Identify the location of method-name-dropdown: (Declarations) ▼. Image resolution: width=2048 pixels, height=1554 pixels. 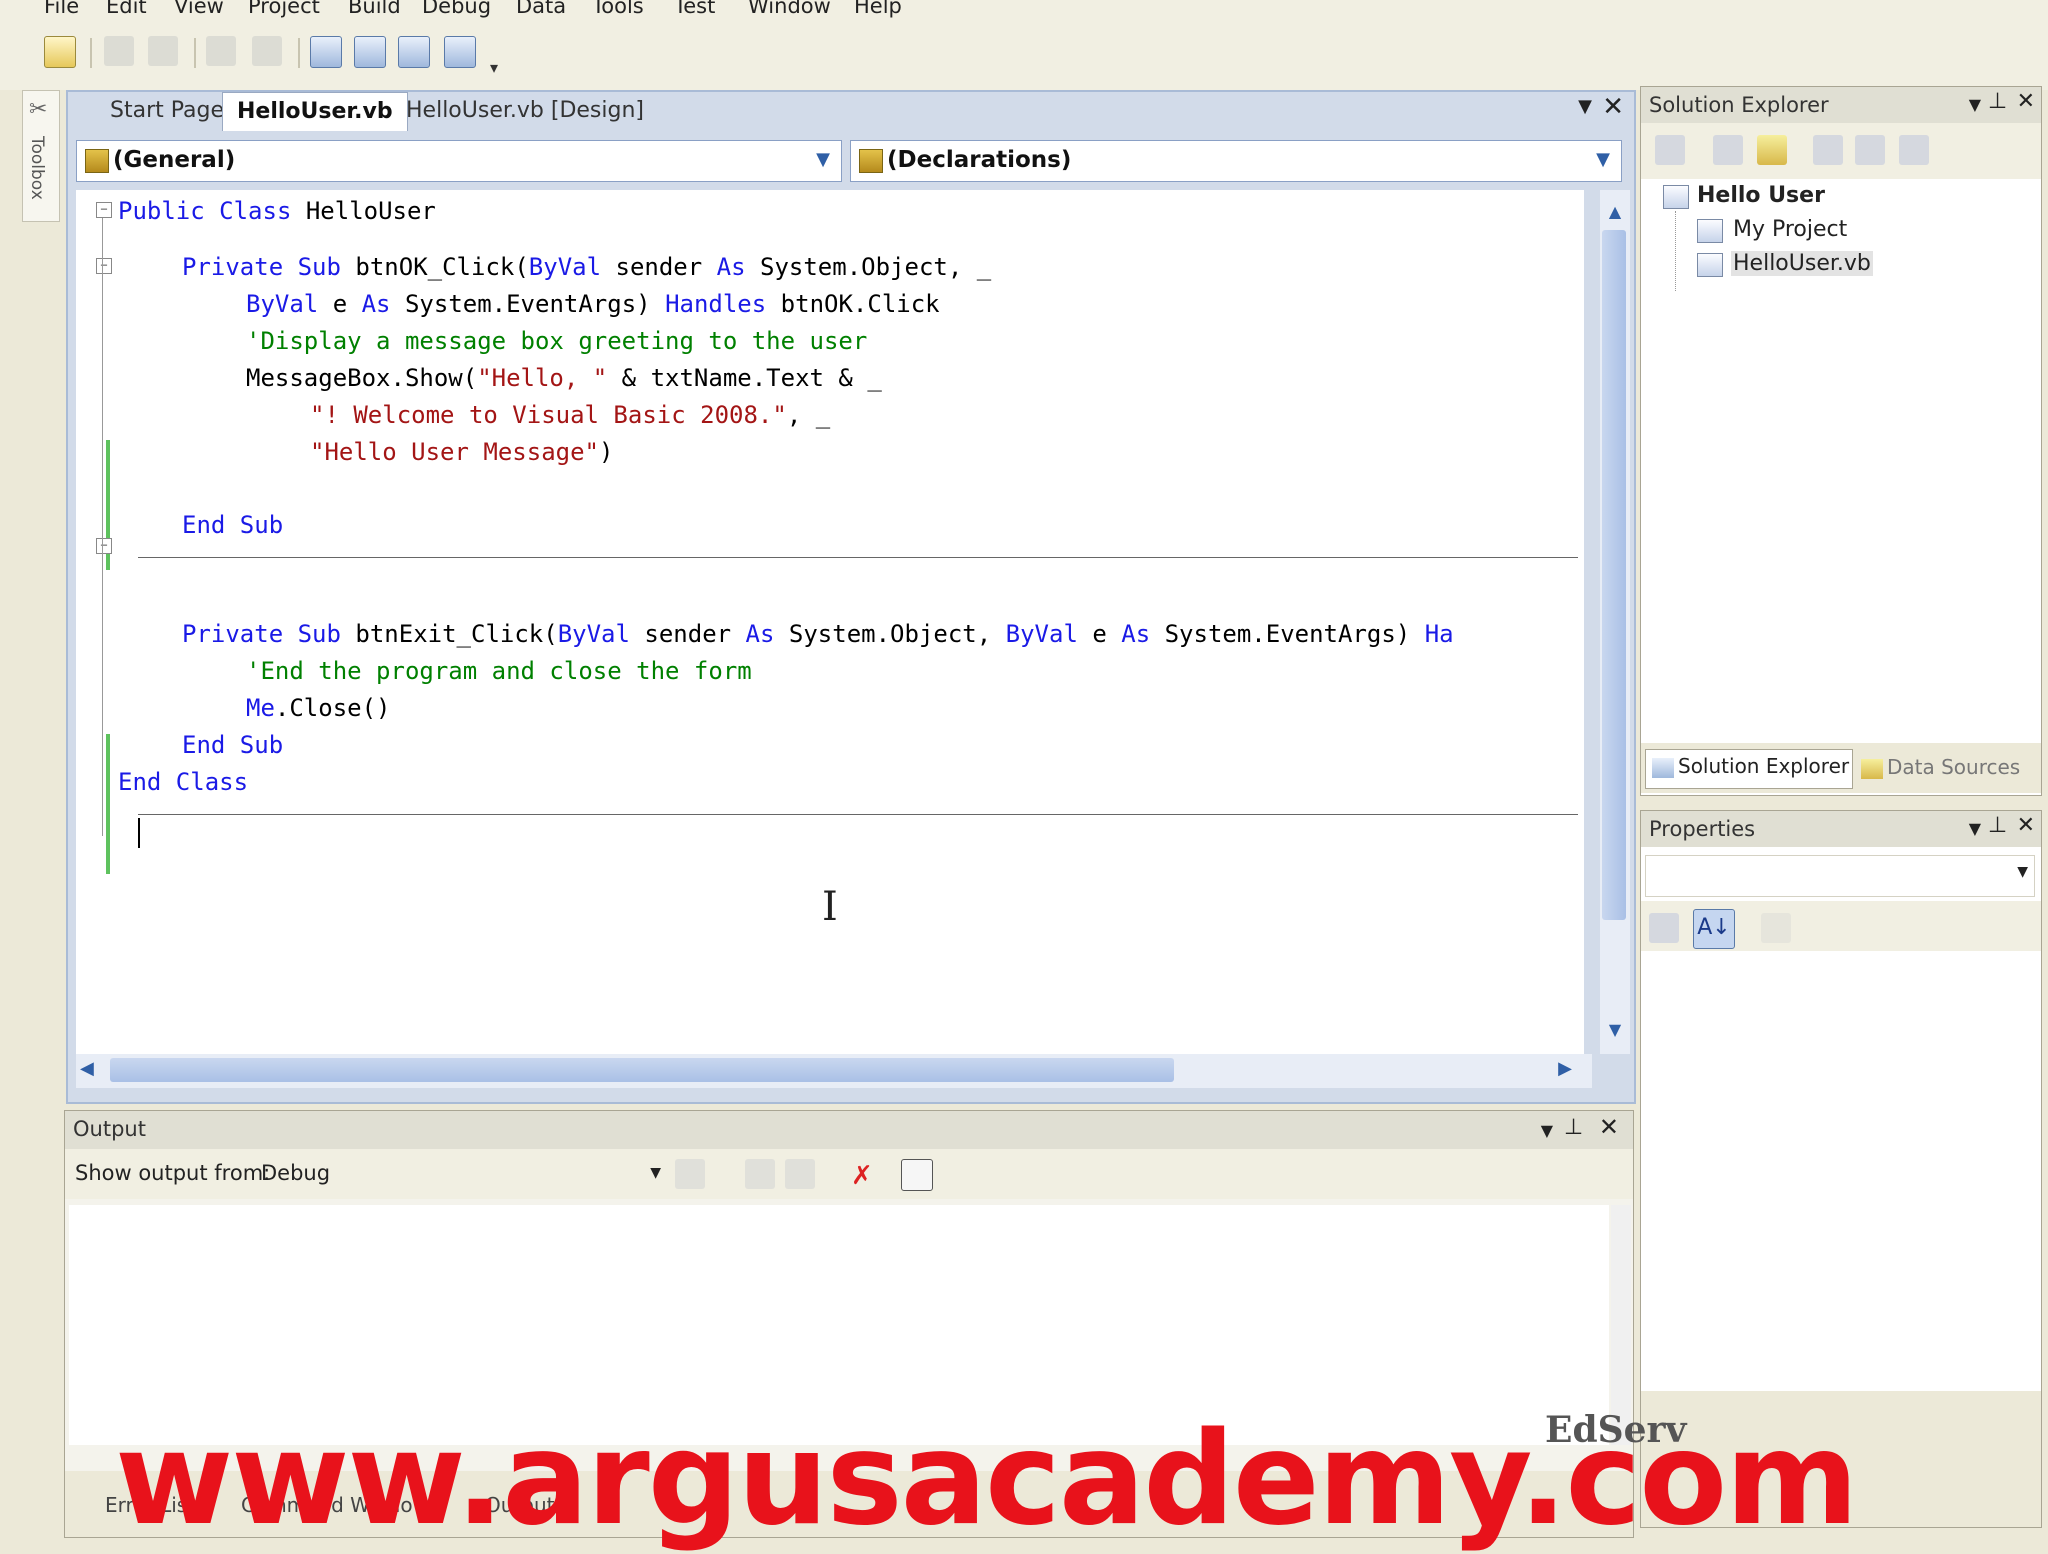
(1236, 161).